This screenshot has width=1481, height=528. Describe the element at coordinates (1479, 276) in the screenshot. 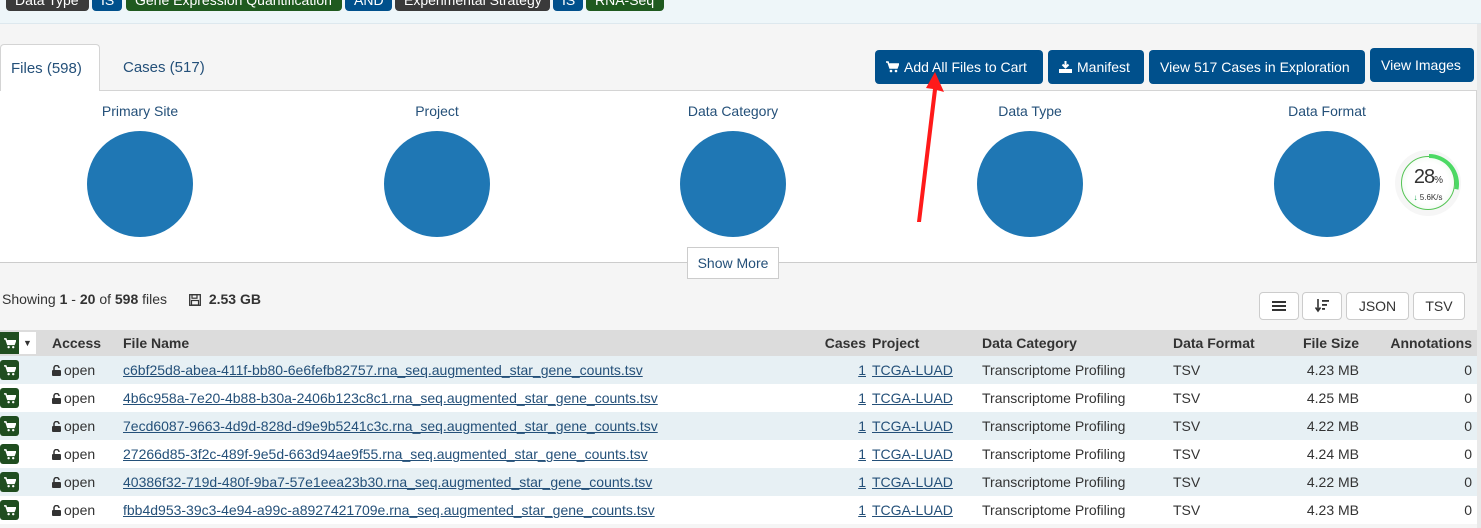

I see `page-scrollbar` at that location.